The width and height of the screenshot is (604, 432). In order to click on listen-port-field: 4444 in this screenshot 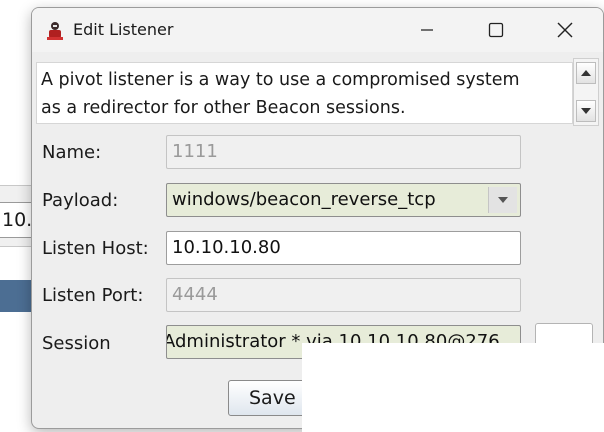, I will do `click(343, 295)`.